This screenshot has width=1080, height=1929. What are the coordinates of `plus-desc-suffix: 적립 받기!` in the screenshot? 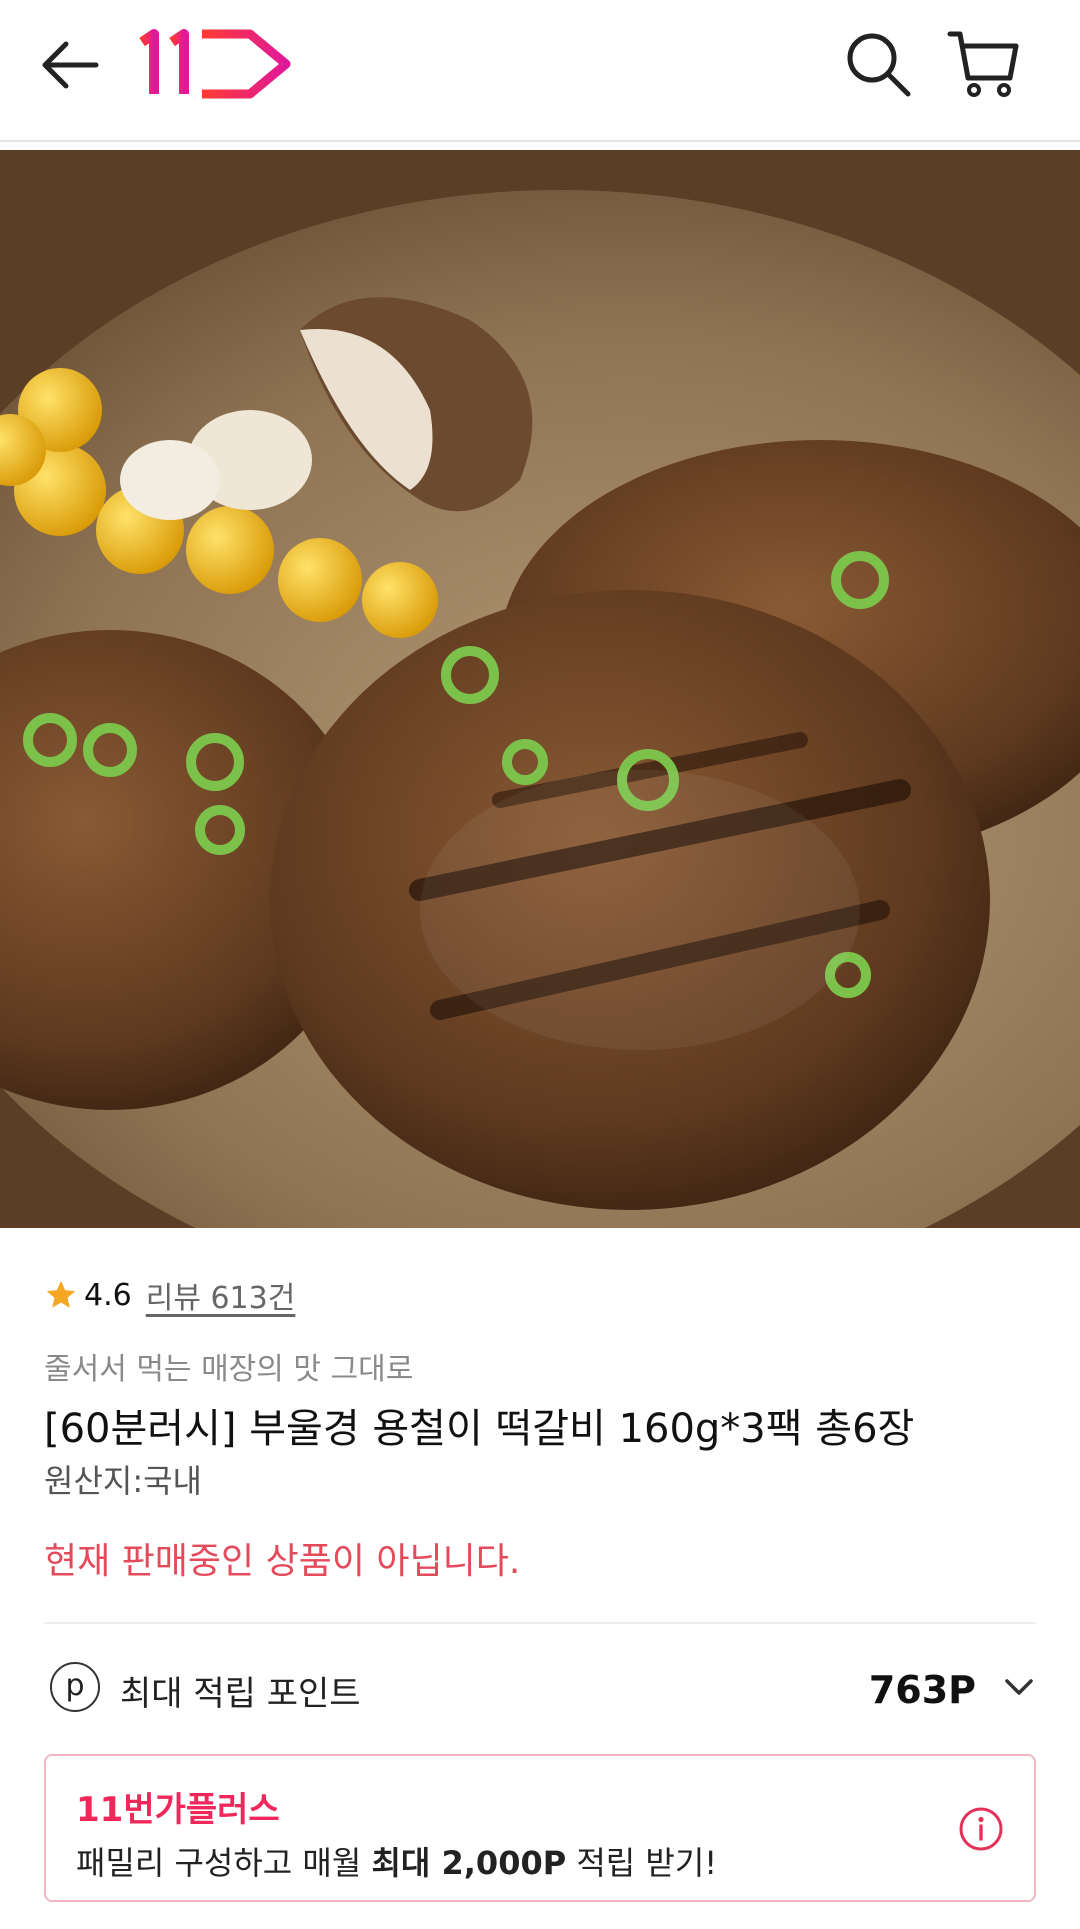 It's located at (642, 1863).